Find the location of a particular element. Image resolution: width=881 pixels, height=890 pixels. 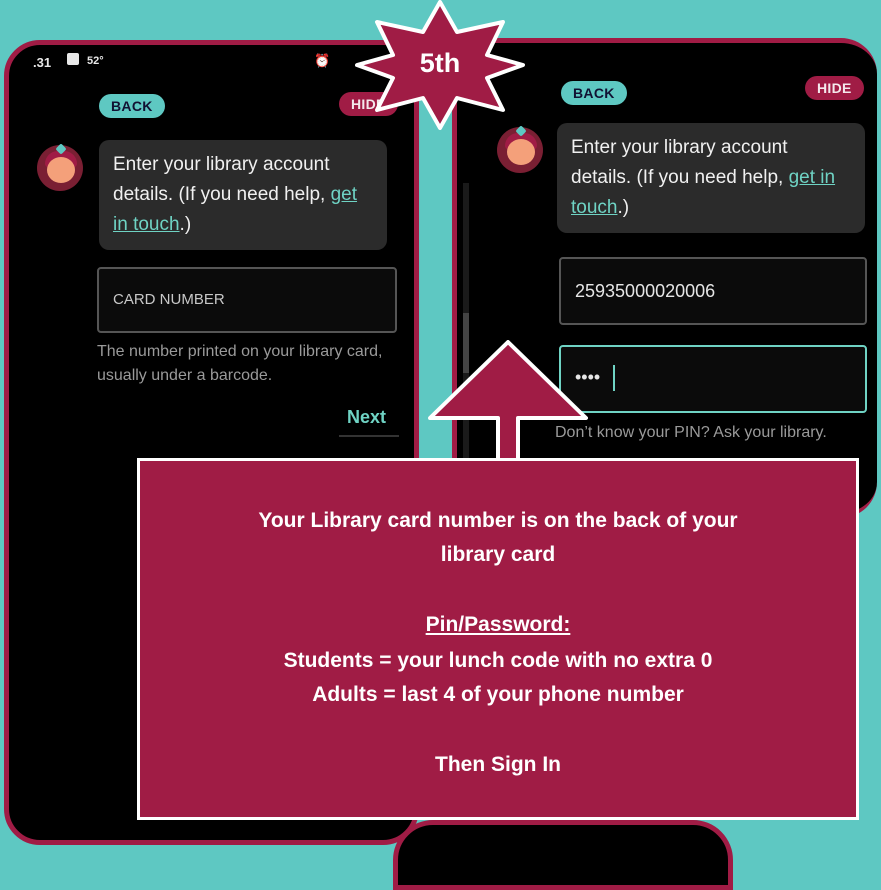

text-cursor is located at coordinates (614, 378).